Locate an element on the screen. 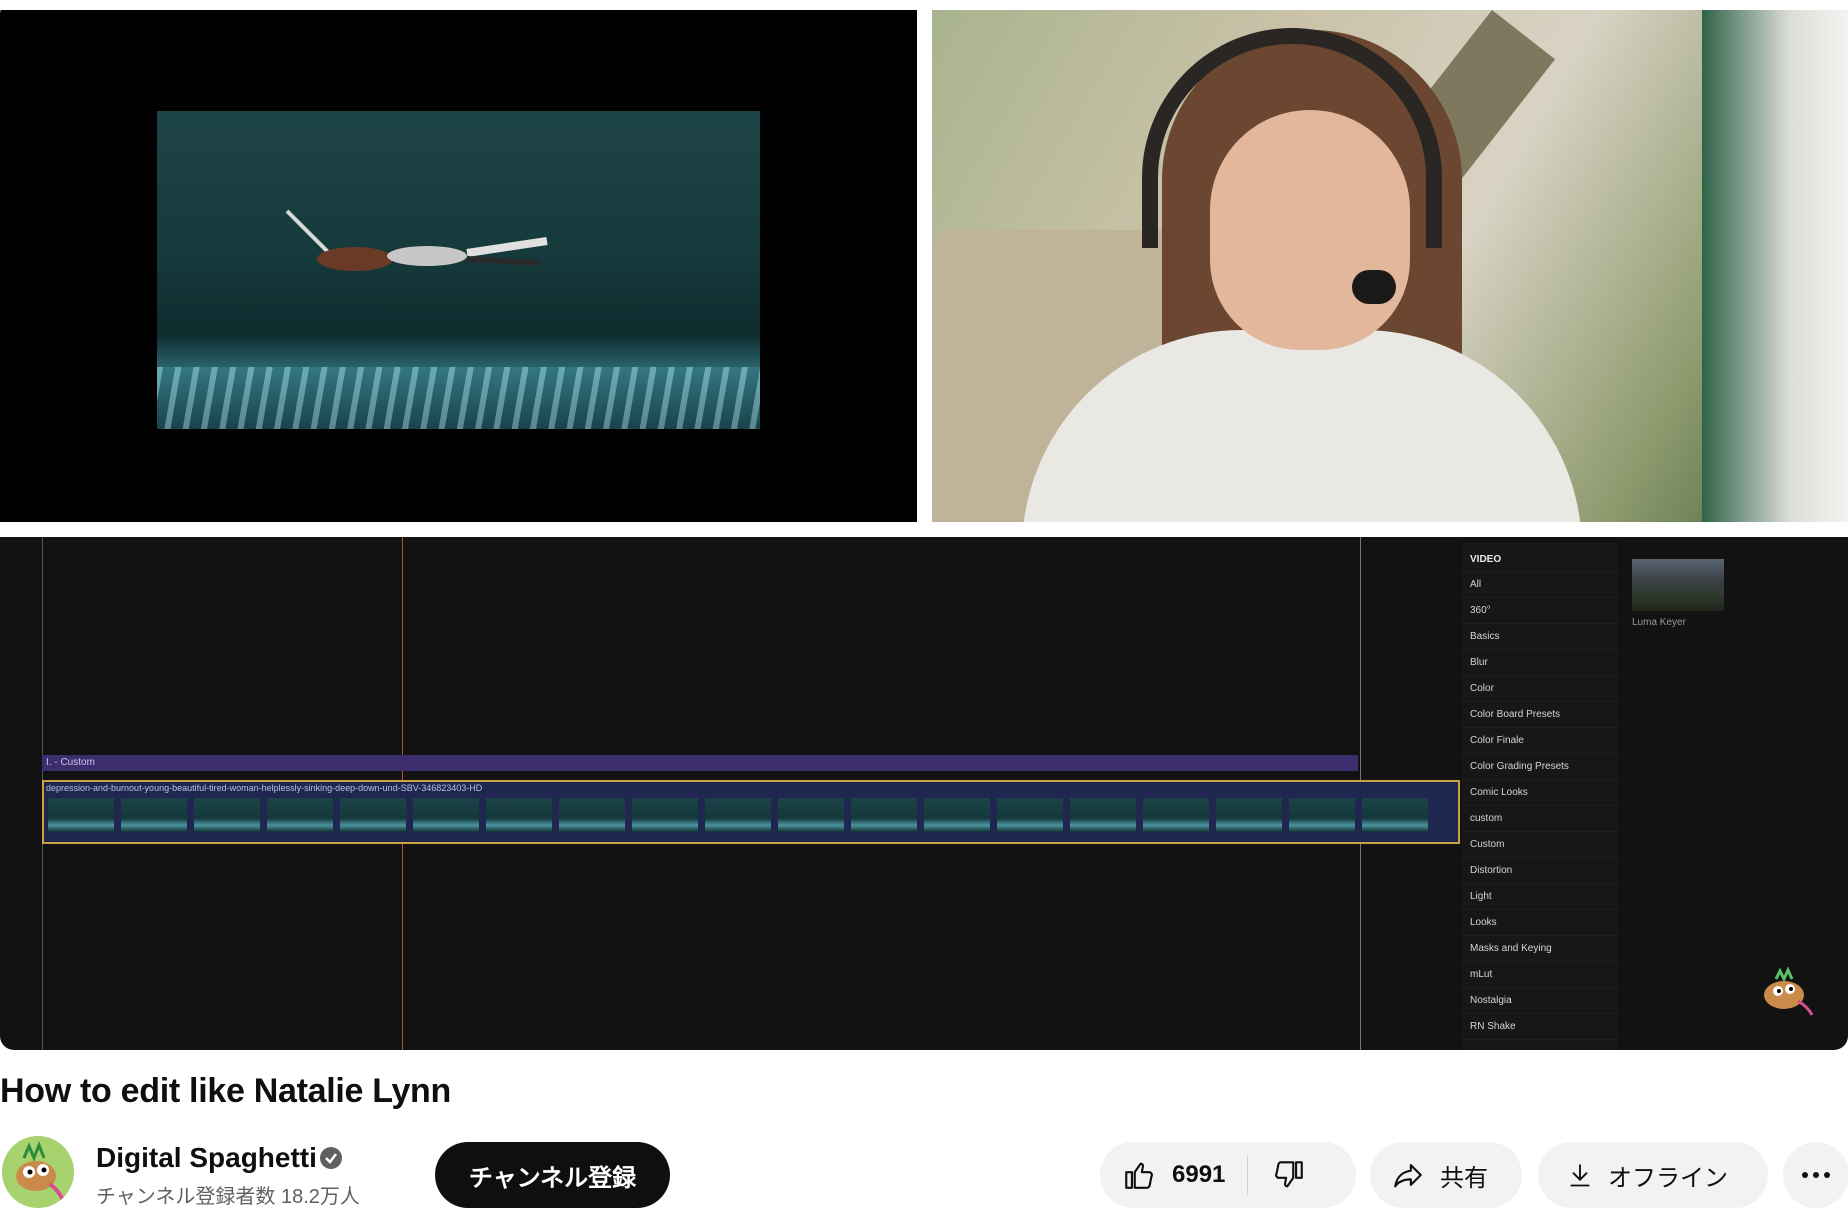 Image resolution: width=1848 pixels, height=1209 pixels. effects-item: Nostalgia is located at coordinates (1540, 1001).